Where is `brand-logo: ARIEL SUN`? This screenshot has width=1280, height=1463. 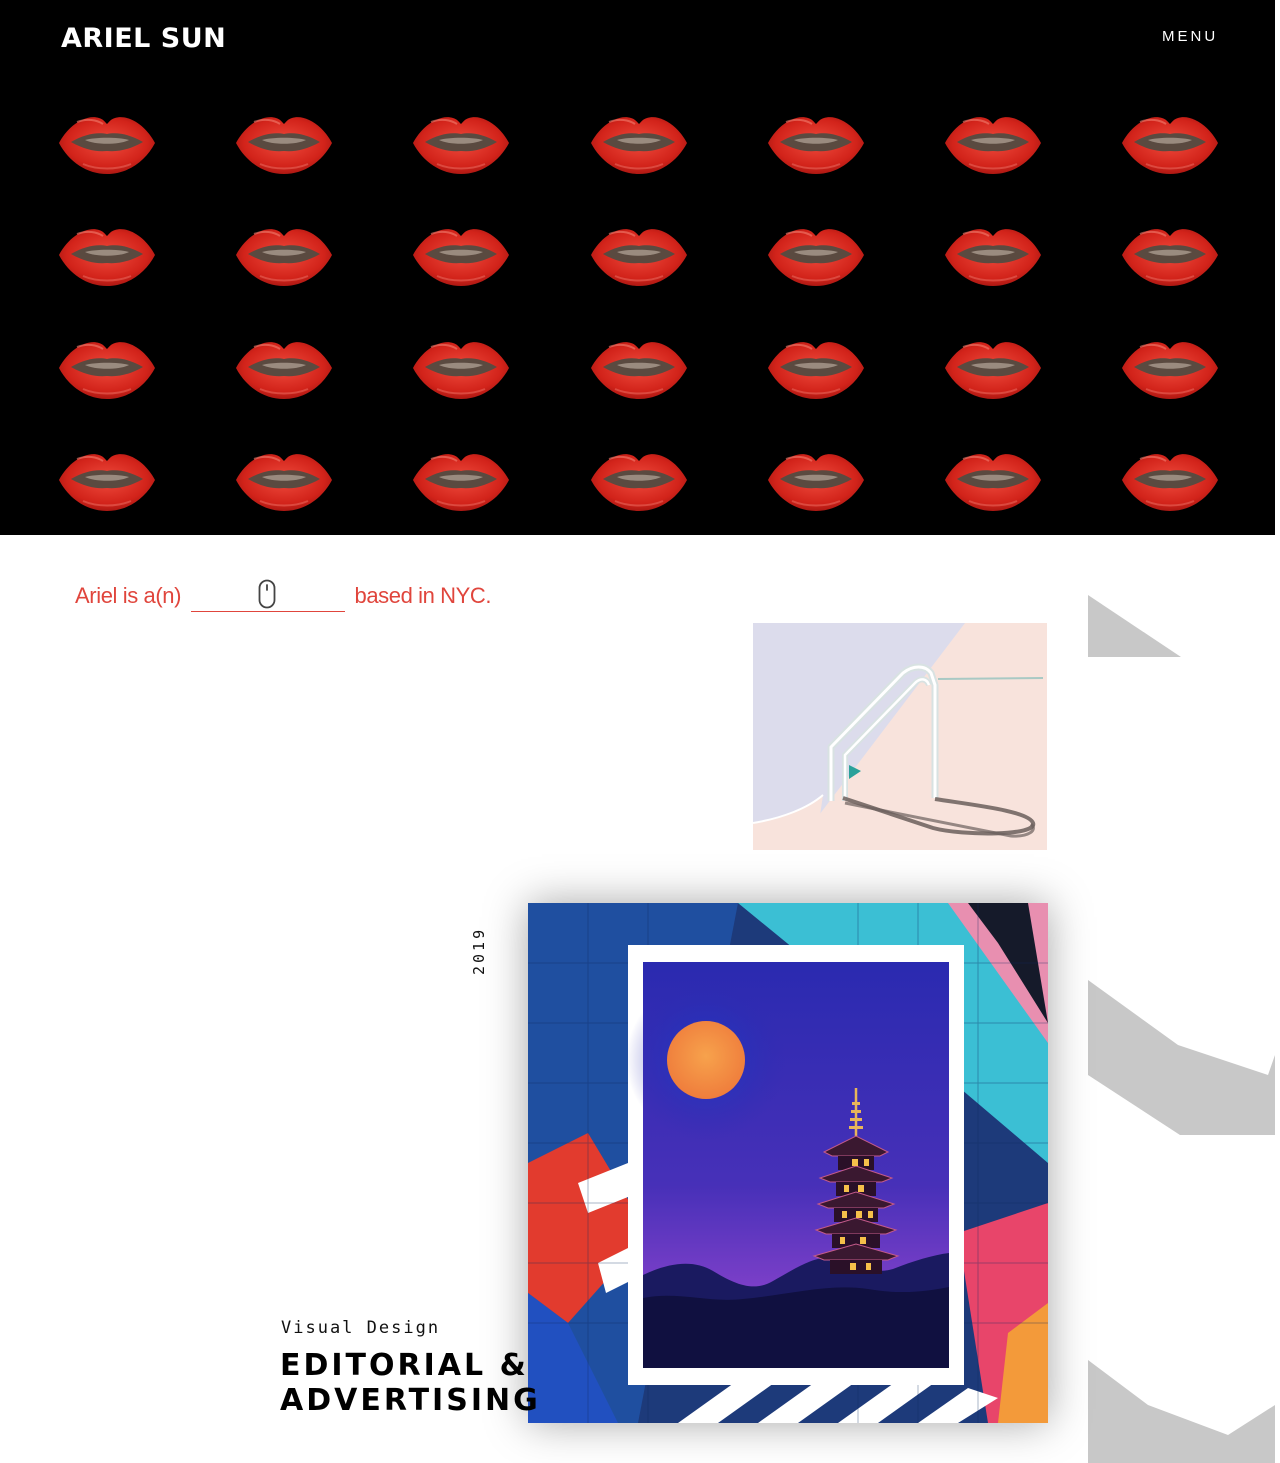 brand-logo: ARIEL SUN is located at coordinates (143, 39).